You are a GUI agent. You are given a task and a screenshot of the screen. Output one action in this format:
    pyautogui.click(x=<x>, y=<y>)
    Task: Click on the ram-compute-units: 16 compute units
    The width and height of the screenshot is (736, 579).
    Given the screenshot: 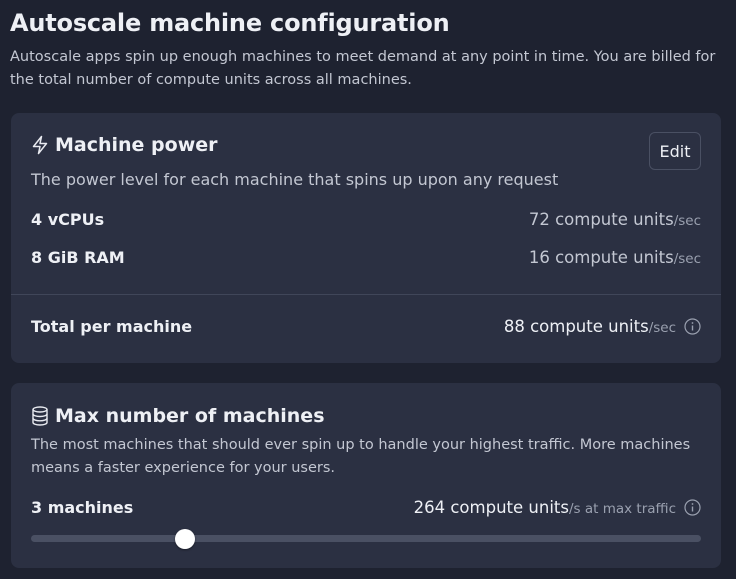 What is the action you would take?
    pyautogui.click(x=601, y=257)
    